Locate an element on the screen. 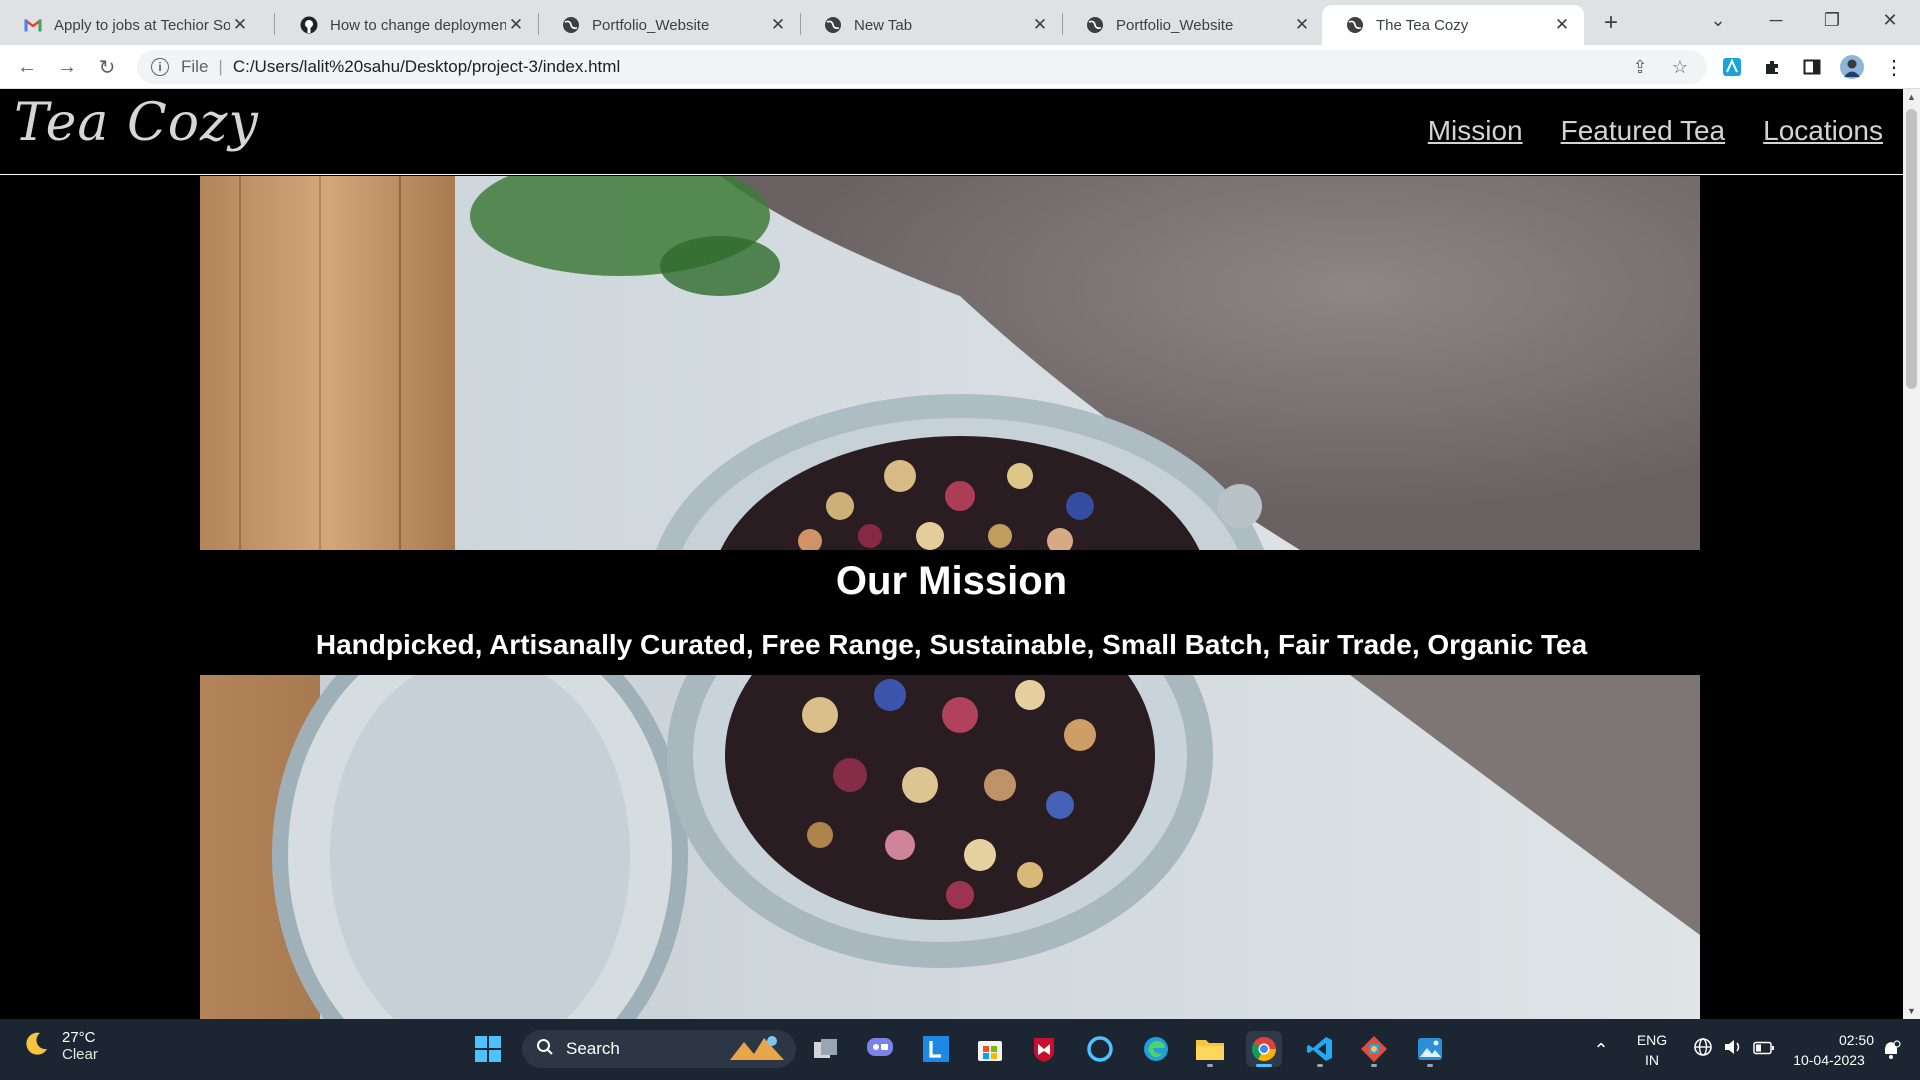 The height and width of the screenshot is (1080, 1920). weather-widget: 27°C Clear is located at coordinates (60, 1046).